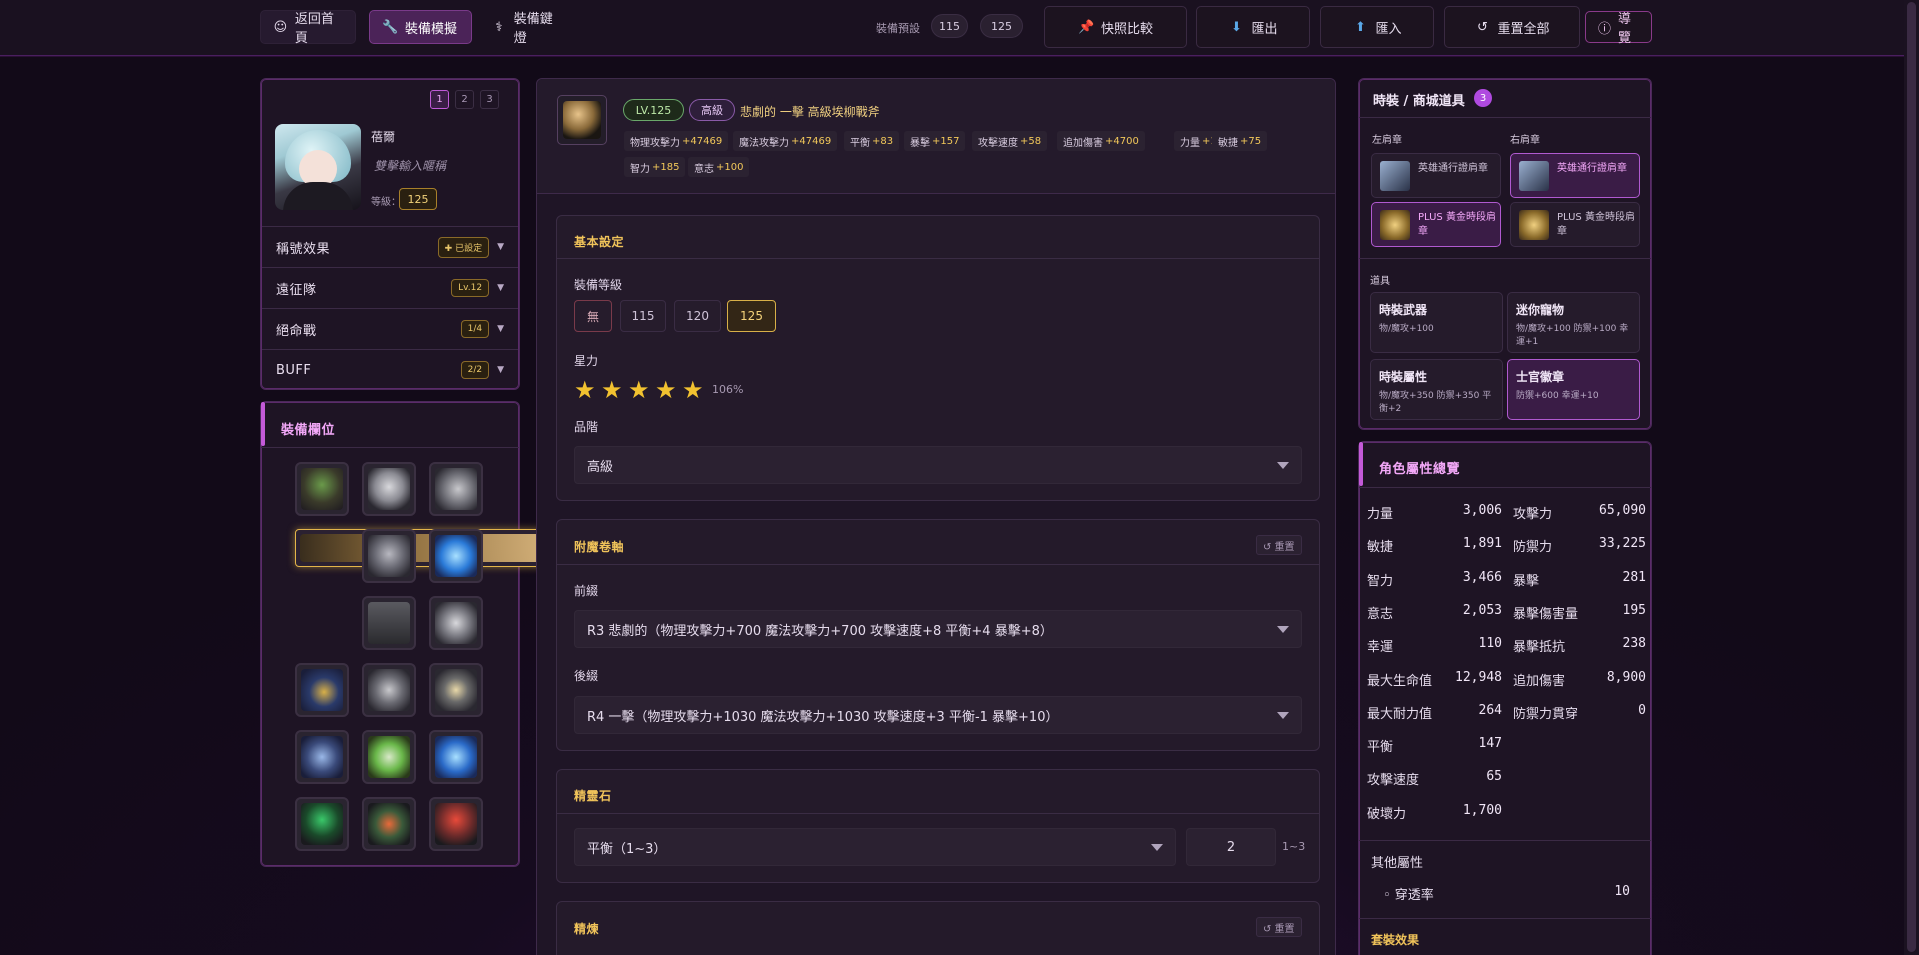 The image size is (1919, 955). Describe the element at coordinates (410, 165) in the screenshot. I see `nickname-field: 雙擊輸入暱稱` at that location.